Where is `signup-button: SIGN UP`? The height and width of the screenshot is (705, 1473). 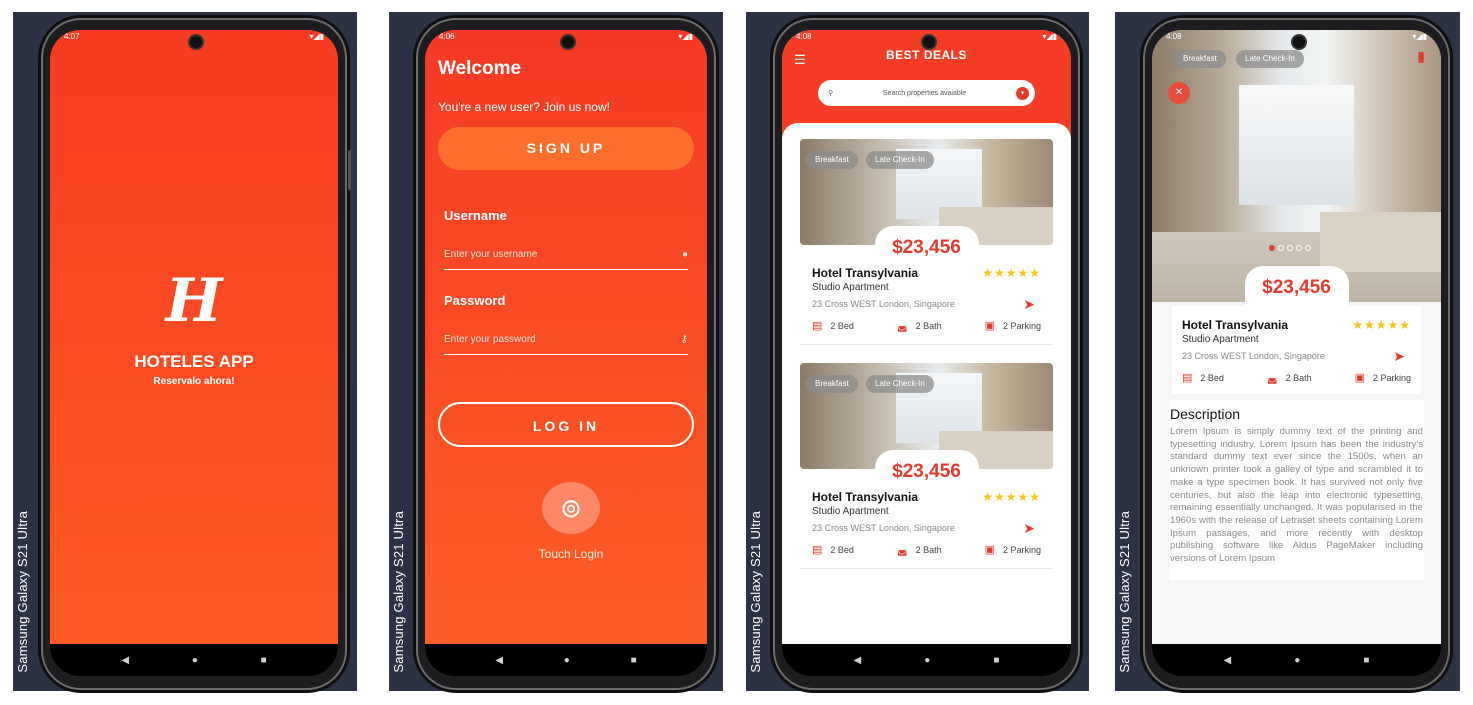 signup-button: SIGN UP is located at coordinates (566, 148).